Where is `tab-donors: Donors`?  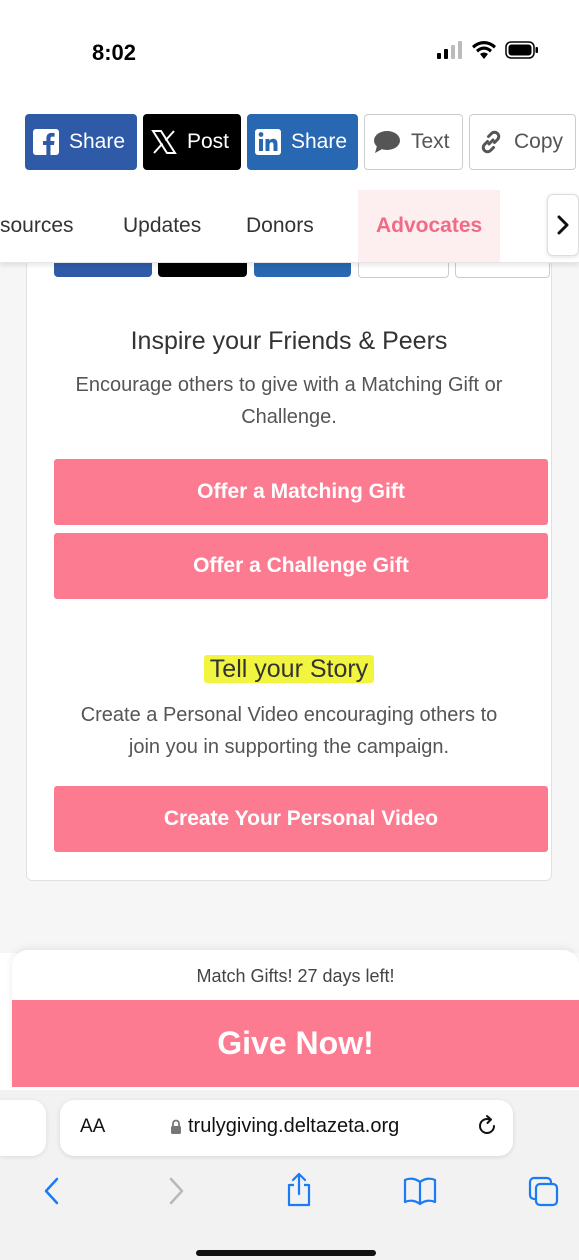 tab-donors: Donors is located at coordinates (280, 226).